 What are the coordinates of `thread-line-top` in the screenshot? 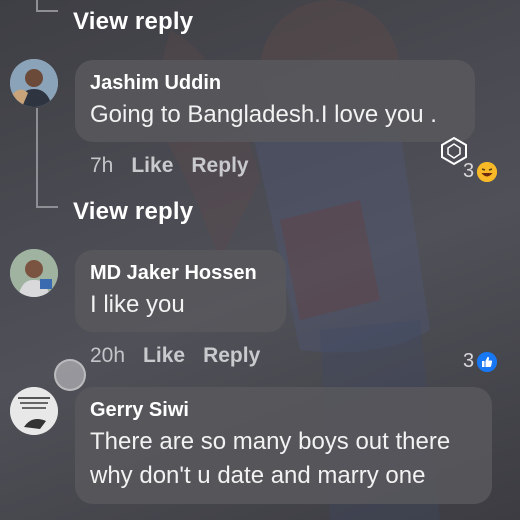 It's located at (37, 5).